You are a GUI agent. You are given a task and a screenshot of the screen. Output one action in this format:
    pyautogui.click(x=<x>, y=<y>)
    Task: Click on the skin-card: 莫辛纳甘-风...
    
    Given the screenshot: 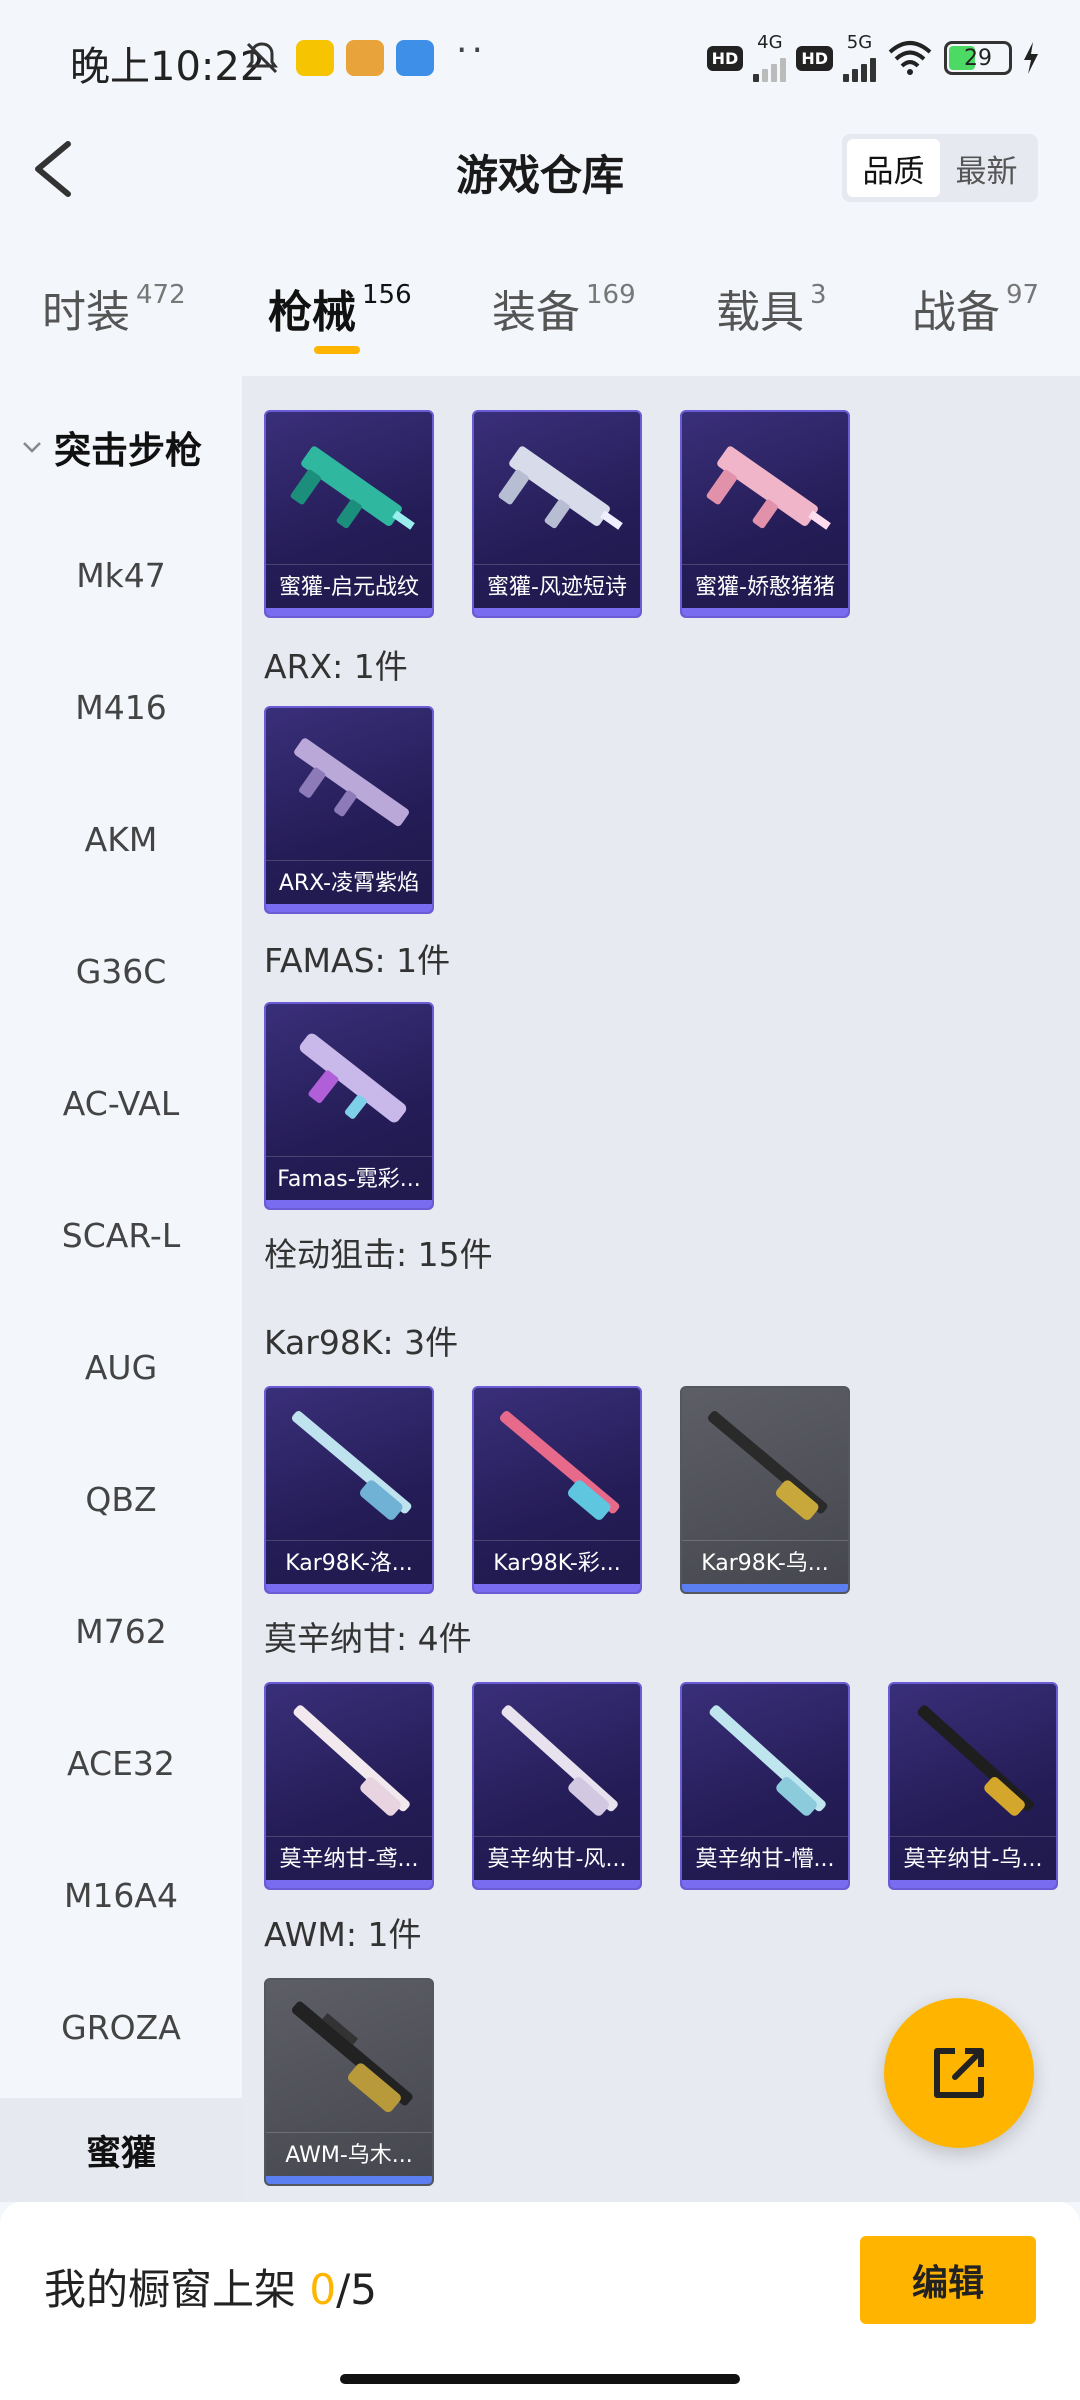 What is the action you would take?
    pyautogui.click(x=557, y=1786)
    